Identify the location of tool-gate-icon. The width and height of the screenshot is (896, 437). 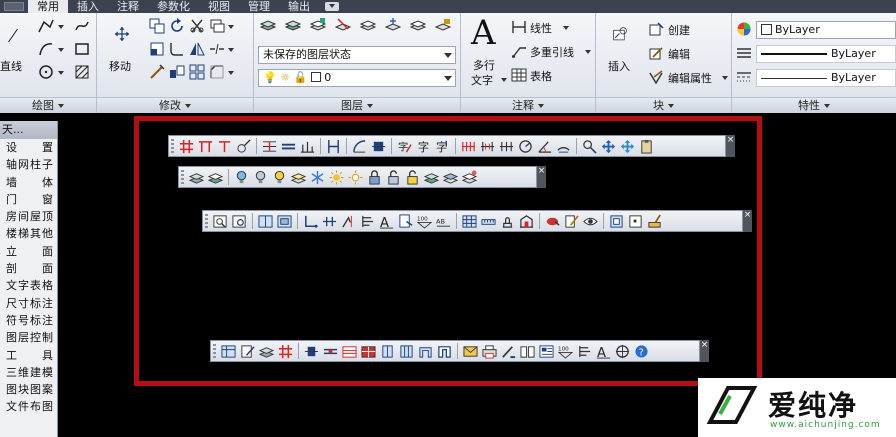
(444, 351).